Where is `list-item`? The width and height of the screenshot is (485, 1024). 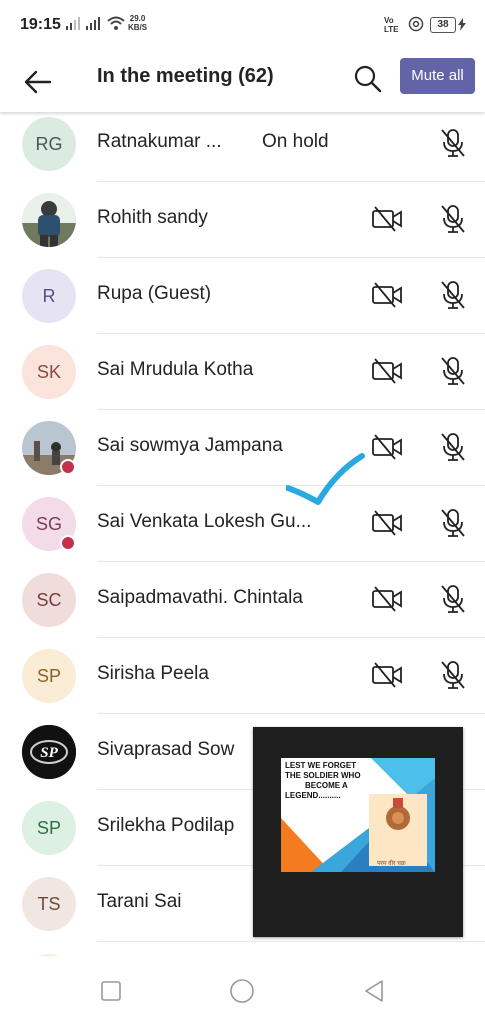
list-item is located at coordinates (242, 949).